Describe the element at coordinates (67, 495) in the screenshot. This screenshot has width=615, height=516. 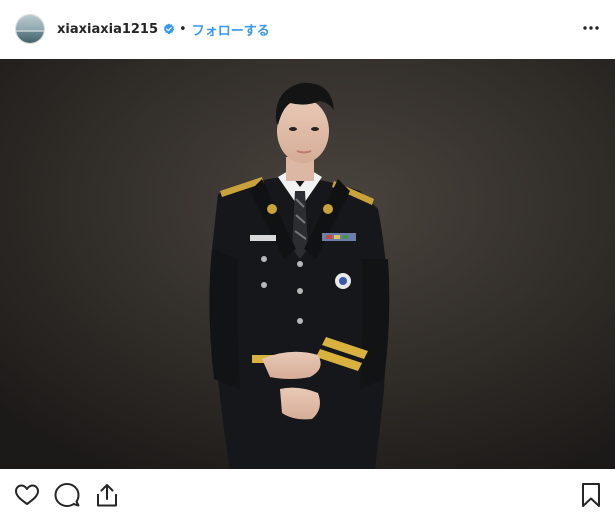
I see `comment-icon` at that location.